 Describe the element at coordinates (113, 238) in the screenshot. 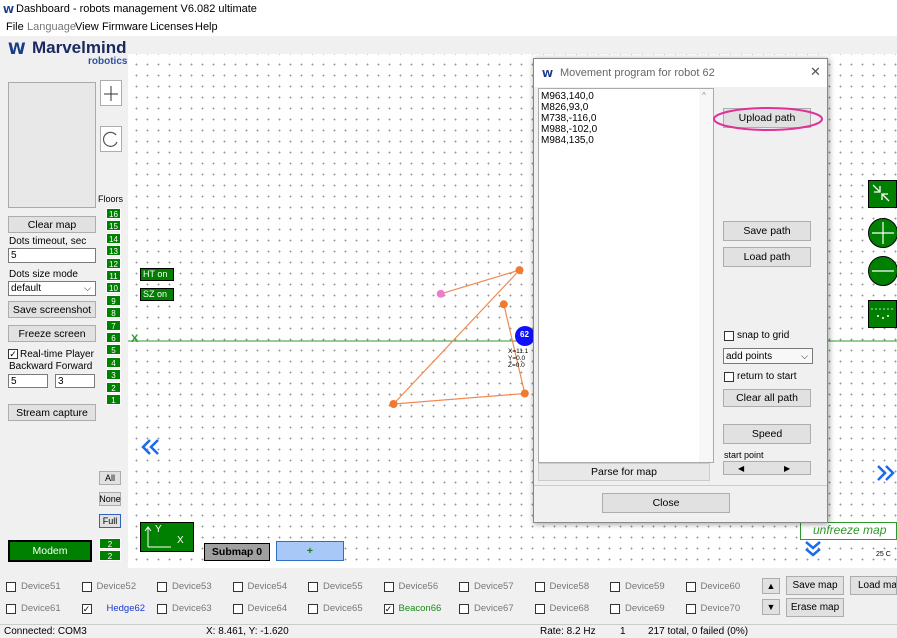

I see `floor-14: 14` at that location.